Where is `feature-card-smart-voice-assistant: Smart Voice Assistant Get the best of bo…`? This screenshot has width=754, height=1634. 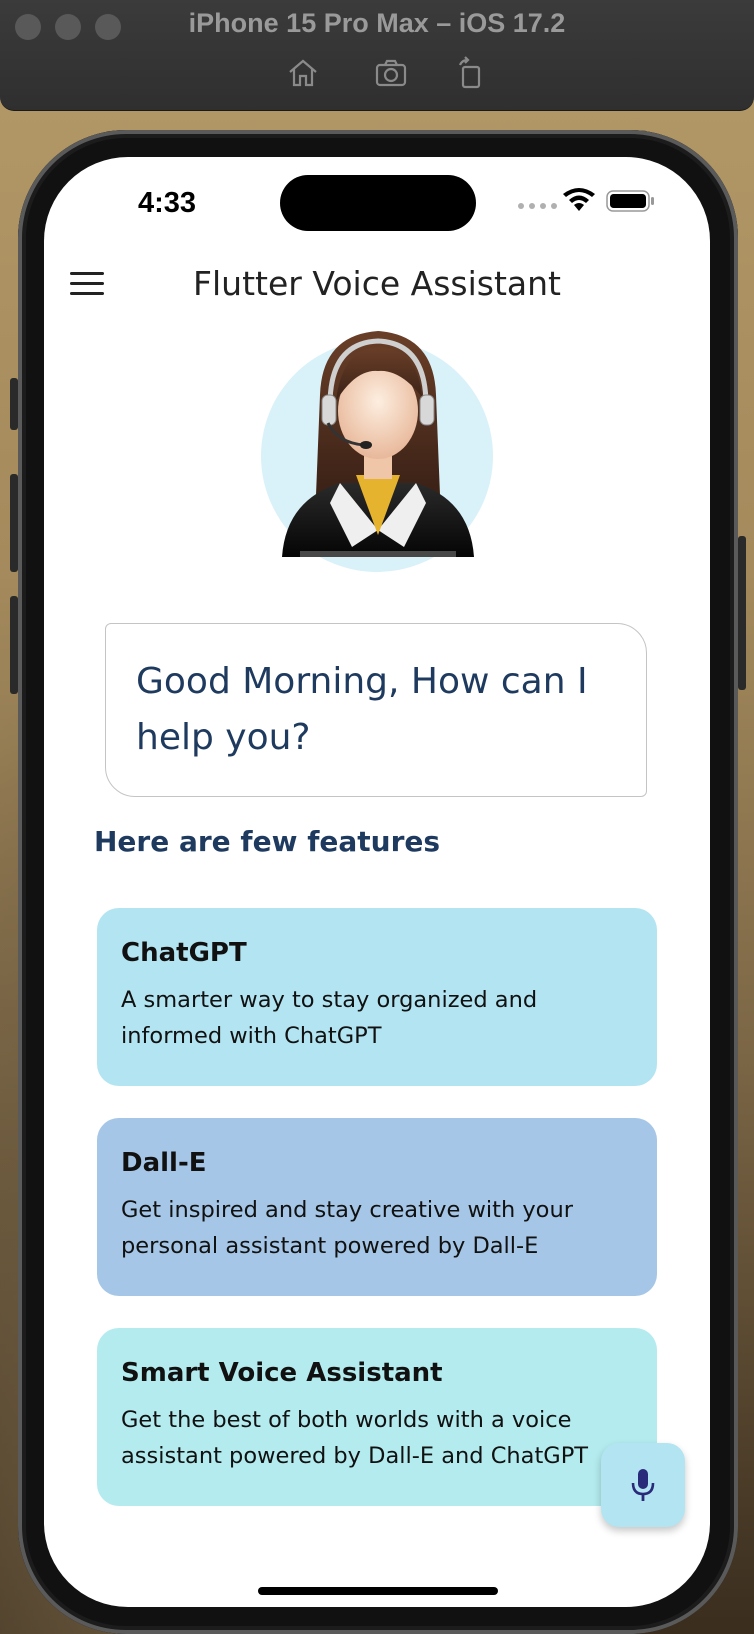
feature-card-smart-voice-assistant: Smart Voice Assistant Get the best of bo… is located at coordinates (377, 1417).